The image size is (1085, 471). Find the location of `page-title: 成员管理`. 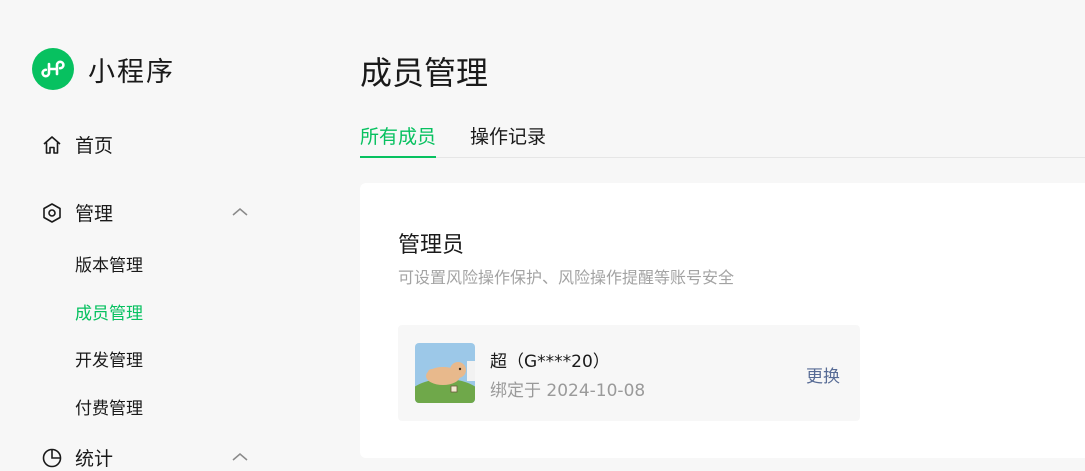

page-title: 成员管理 is located at coordinates (424, 73).